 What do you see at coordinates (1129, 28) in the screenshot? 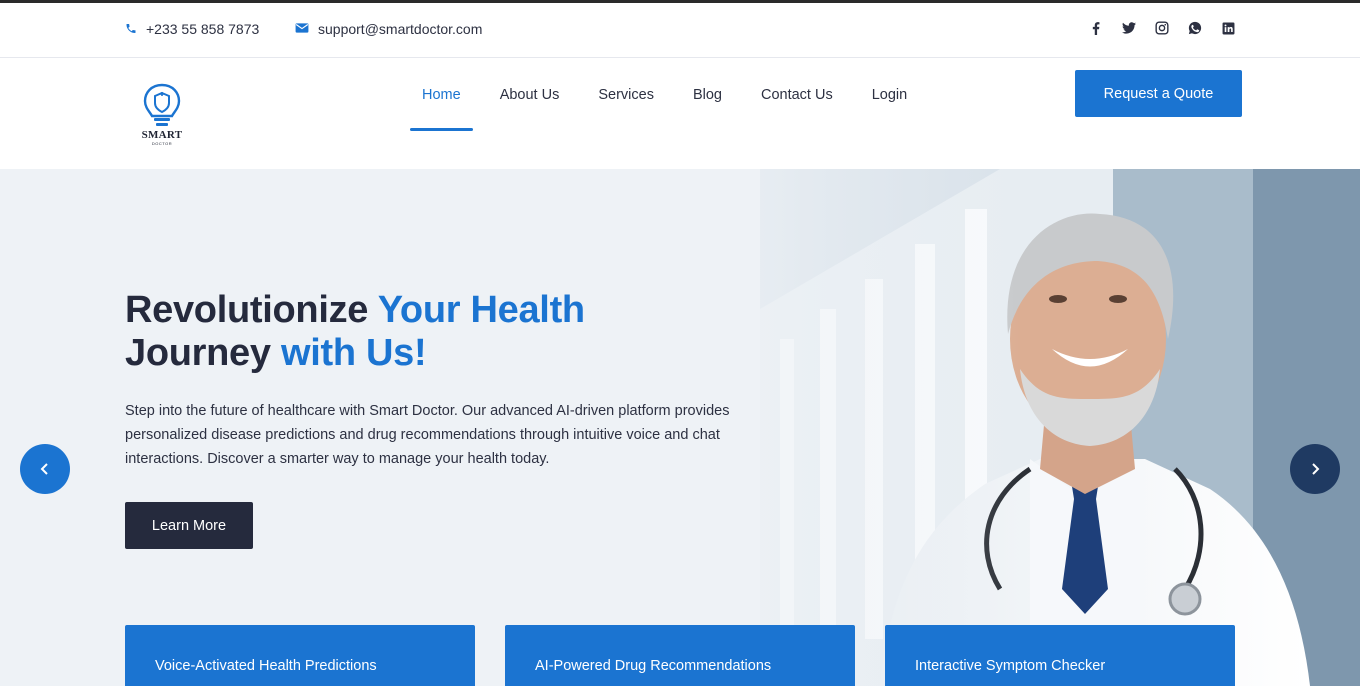
I see `twitter-icon` at bounding box center [1129, 28].